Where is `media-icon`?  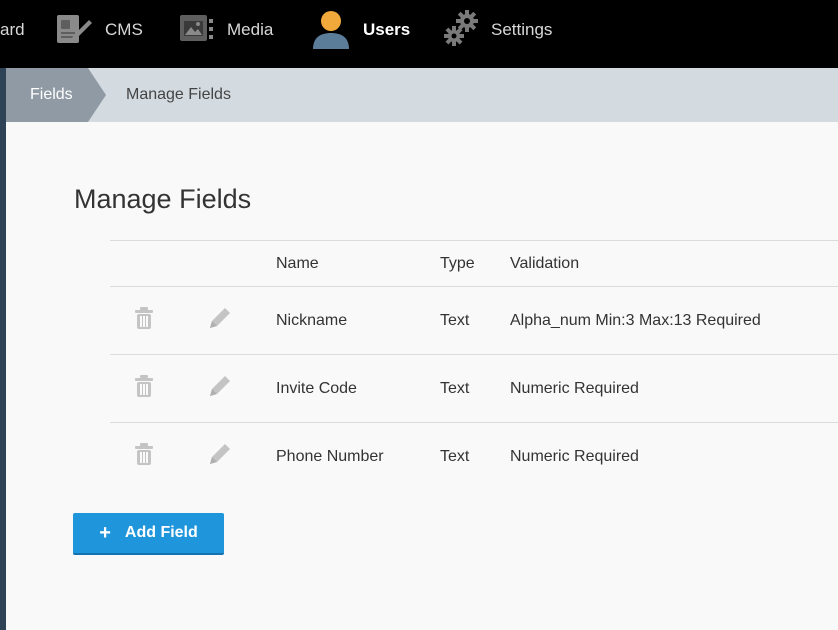
media-icon is located at coordinates (197, 30).